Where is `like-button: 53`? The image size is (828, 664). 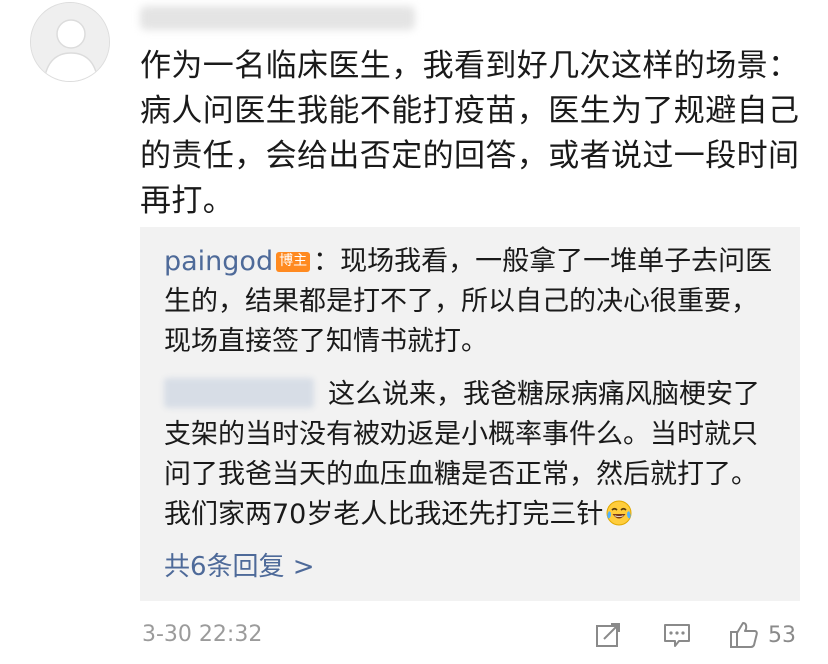
like-button: 53 is located at coordinates (762, 635).